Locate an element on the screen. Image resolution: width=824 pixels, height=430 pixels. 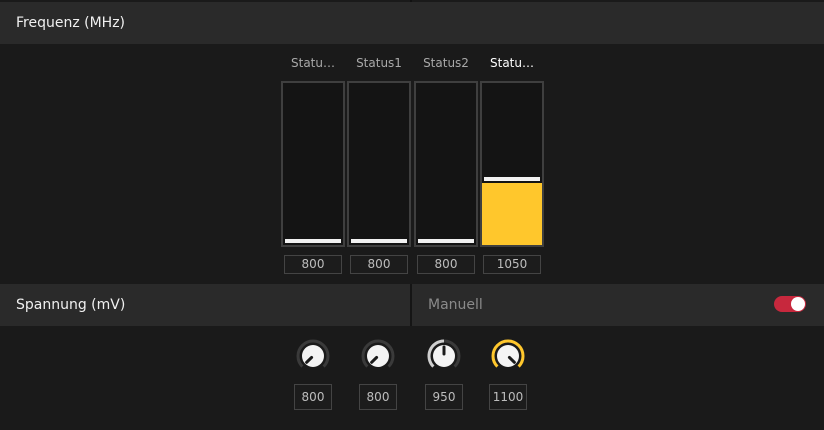
manual-toggle is located at coordinates (790, 304).